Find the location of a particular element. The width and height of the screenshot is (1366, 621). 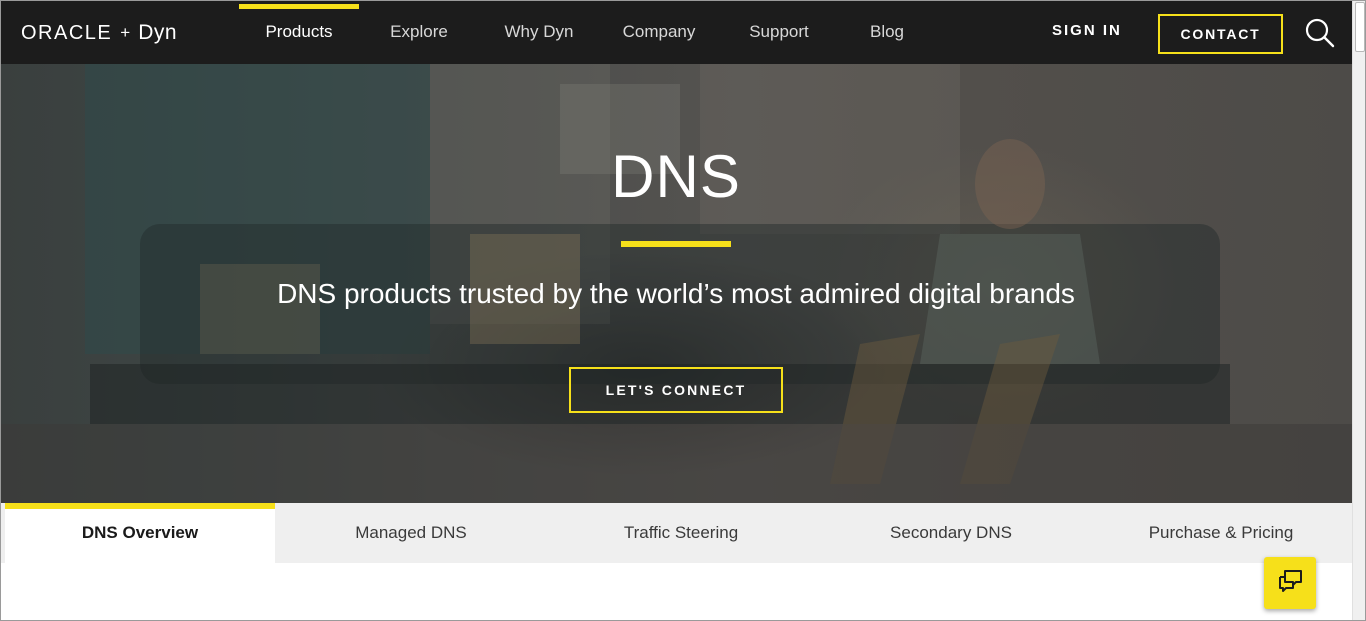

scrollbar-thumb is located at coordinates (1360, 27).